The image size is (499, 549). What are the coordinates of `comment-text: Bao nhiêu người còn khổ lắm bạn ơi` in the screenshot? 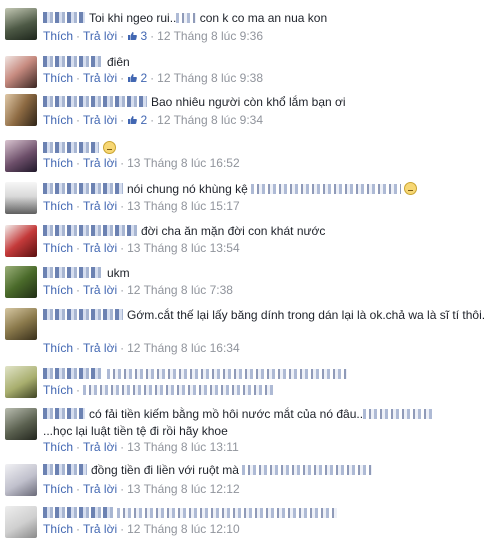 It's located at (248, 102).